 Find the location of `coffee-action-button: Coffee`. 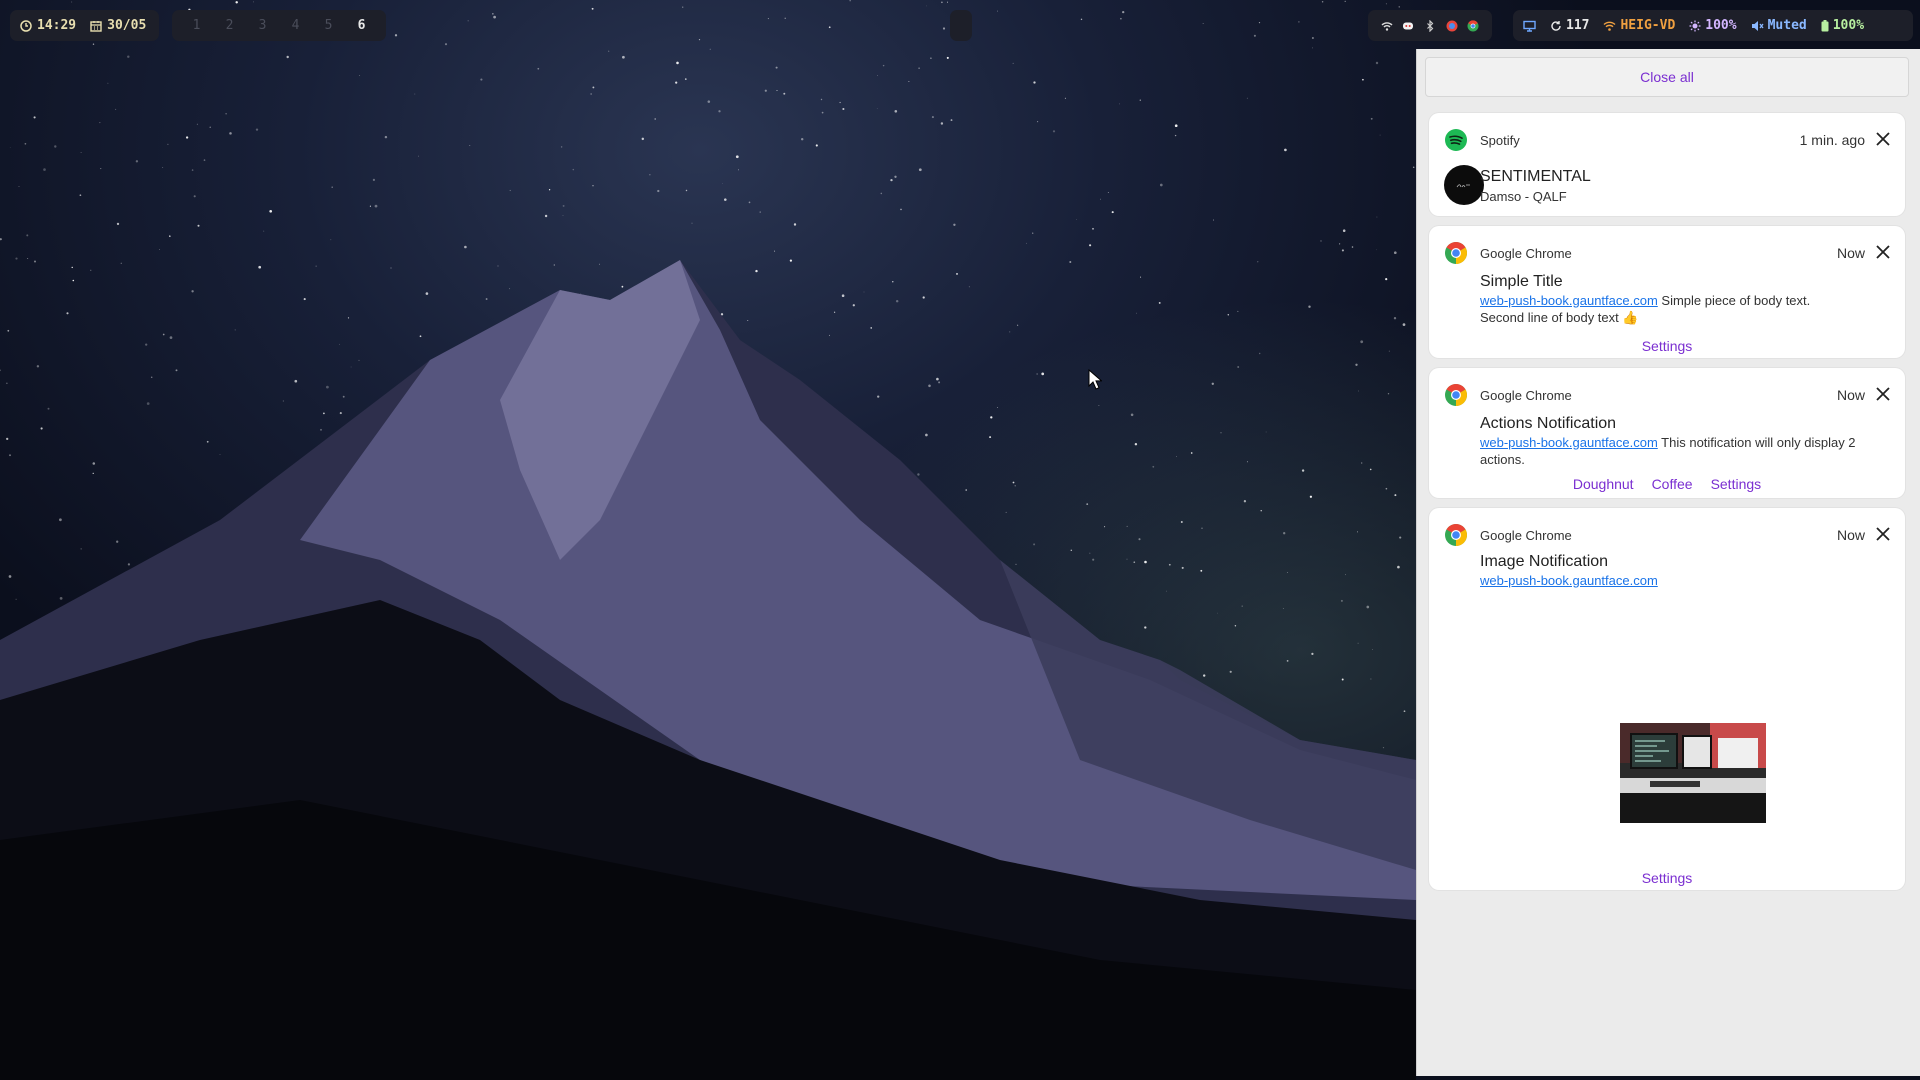

coffee-action-button: Coffee is located at coordinates (1672, 484).